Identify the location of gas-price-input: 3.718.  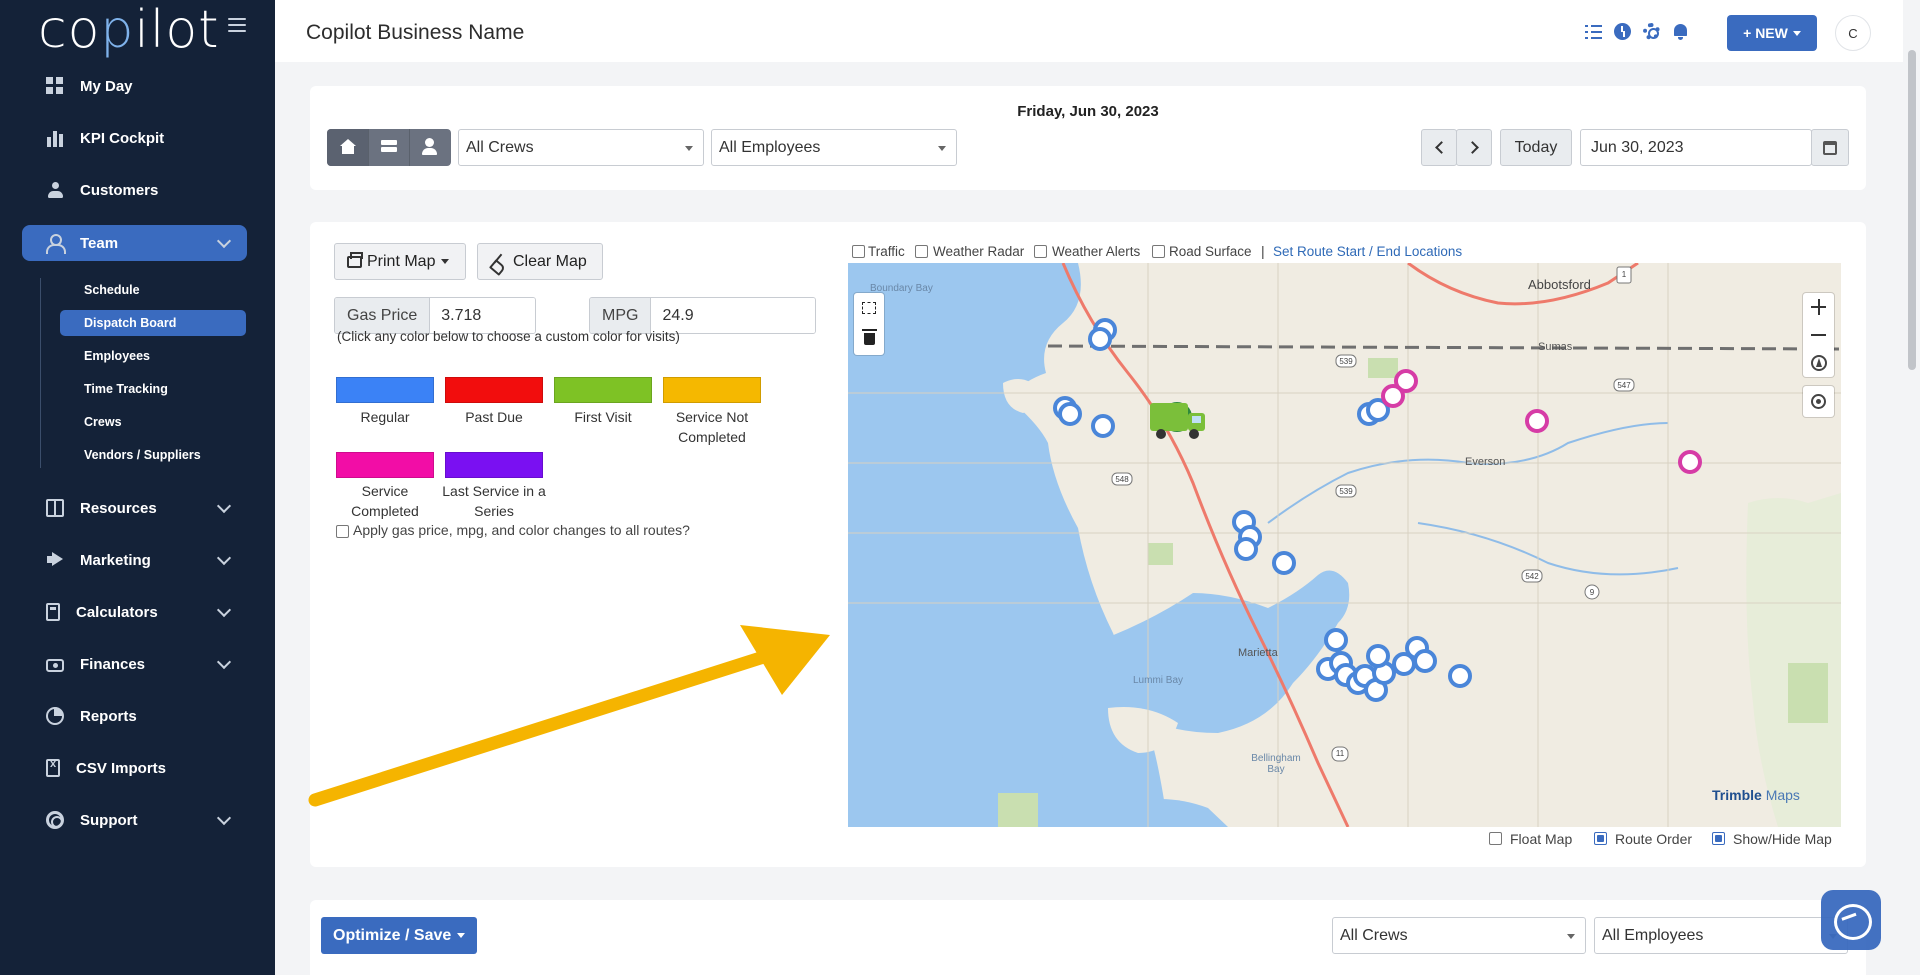
(482, 315).